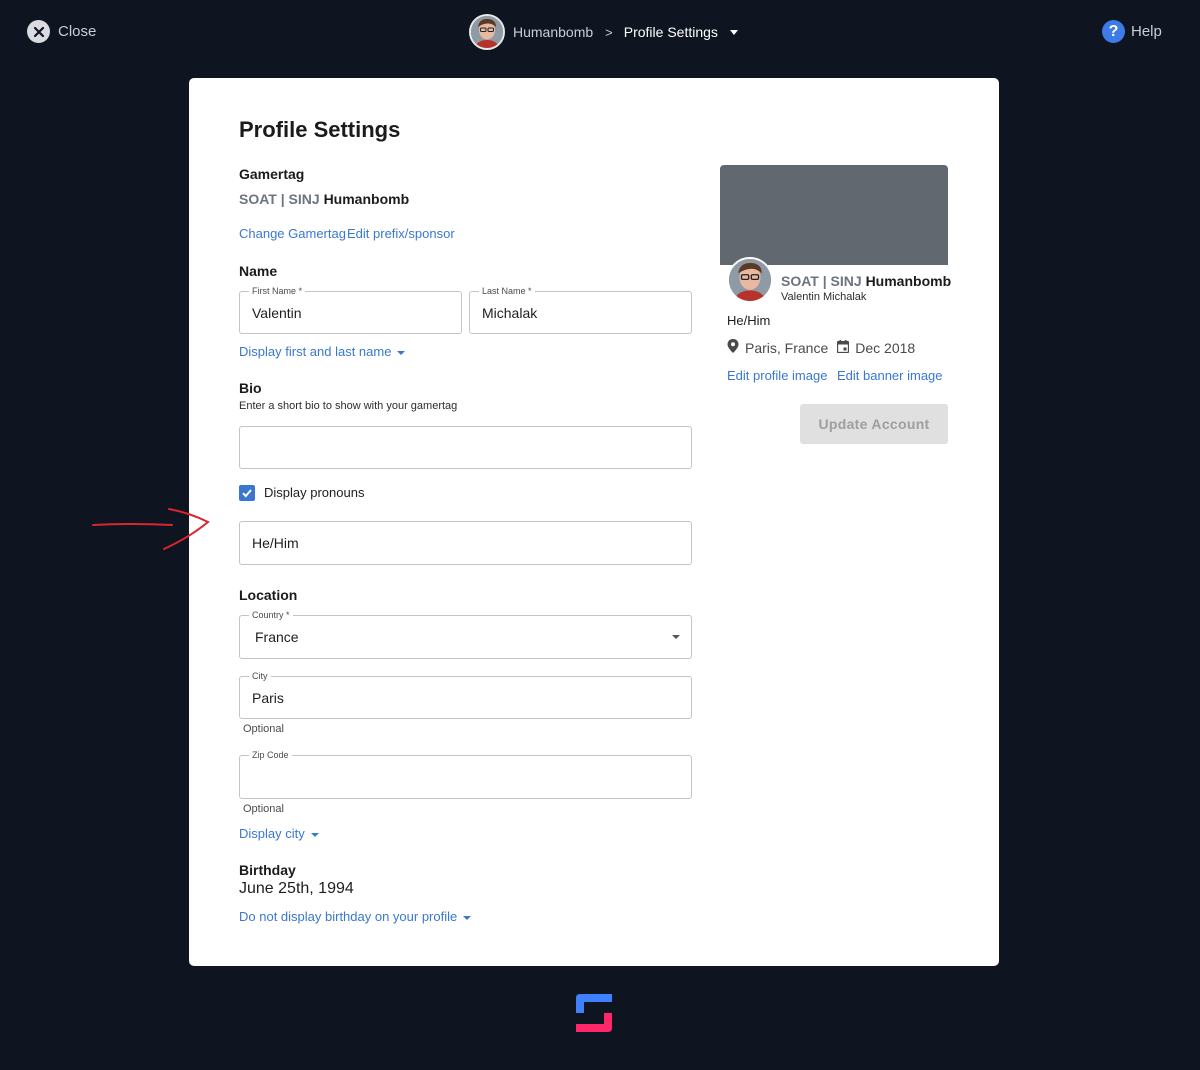 Image resolution: width=1200 pixels, height=1070 pixels. Describe the element at coordinates (366, 199) in the screenshot. I see `gamertag-name: Humanbomb` at that location.